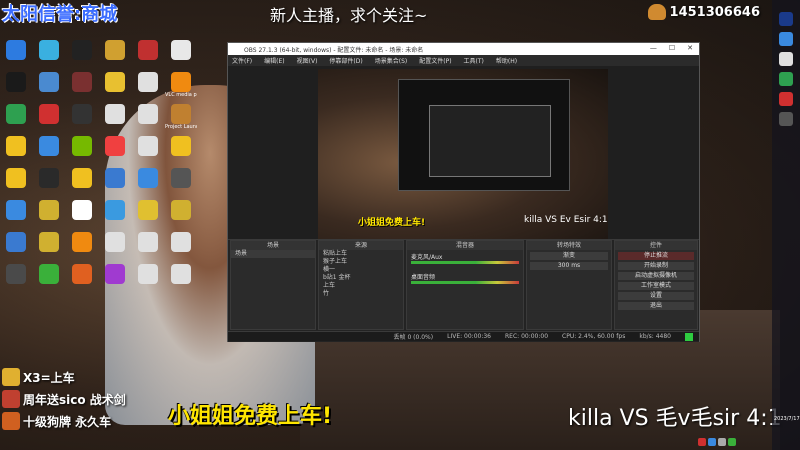  I want to click on source-item: 上车, so click(361, 286).